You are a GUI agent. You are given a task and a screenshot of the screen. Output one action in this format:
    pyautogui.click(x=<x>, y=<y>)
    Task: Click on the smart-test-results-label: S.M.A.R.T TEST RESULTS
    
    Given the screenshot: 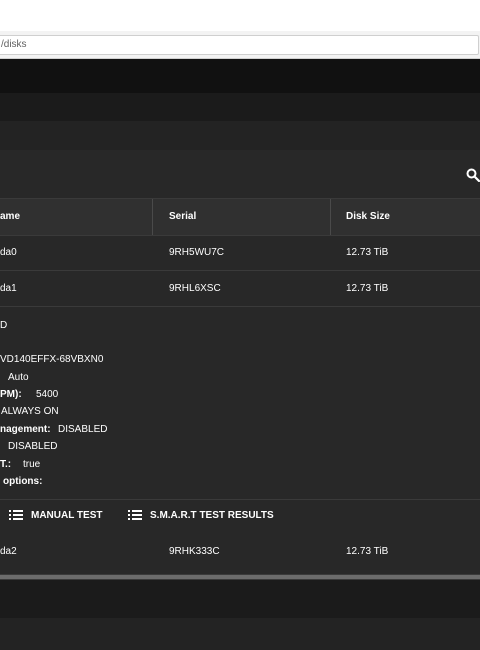 What is the action you would take?
    pyautogui.click(x=212, y=515)
    